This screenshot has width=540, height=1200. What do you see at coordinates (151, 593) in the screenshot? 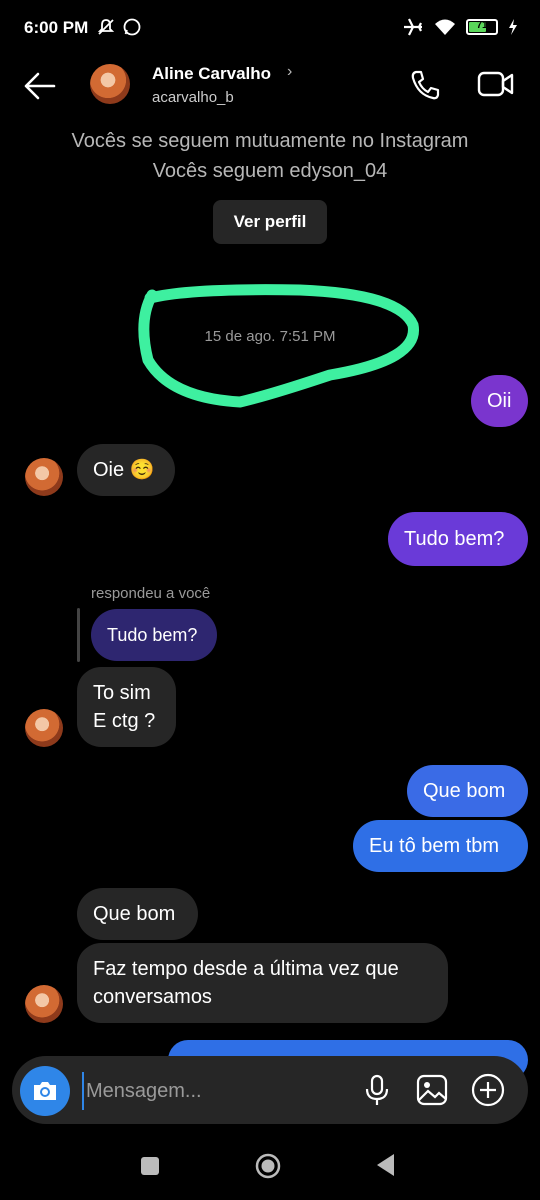
I see `replied-to-you-label: respondeu a você` at bounding box center [151, 593].